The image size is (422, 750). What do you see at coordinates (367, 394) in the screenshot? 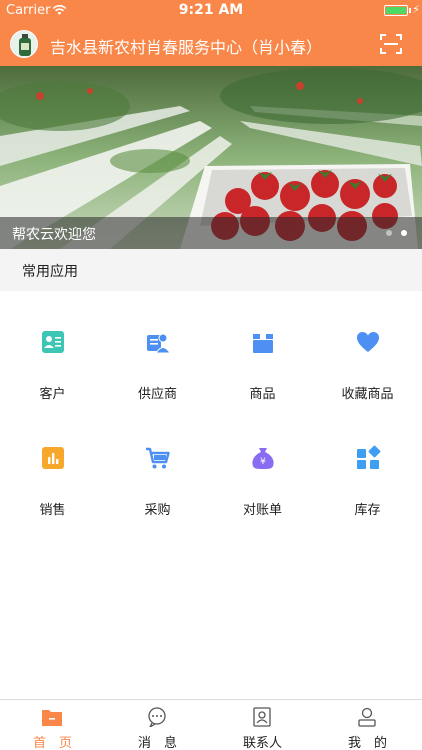
I see `app-label: 收藏商品` at bounding box center [367, 394].